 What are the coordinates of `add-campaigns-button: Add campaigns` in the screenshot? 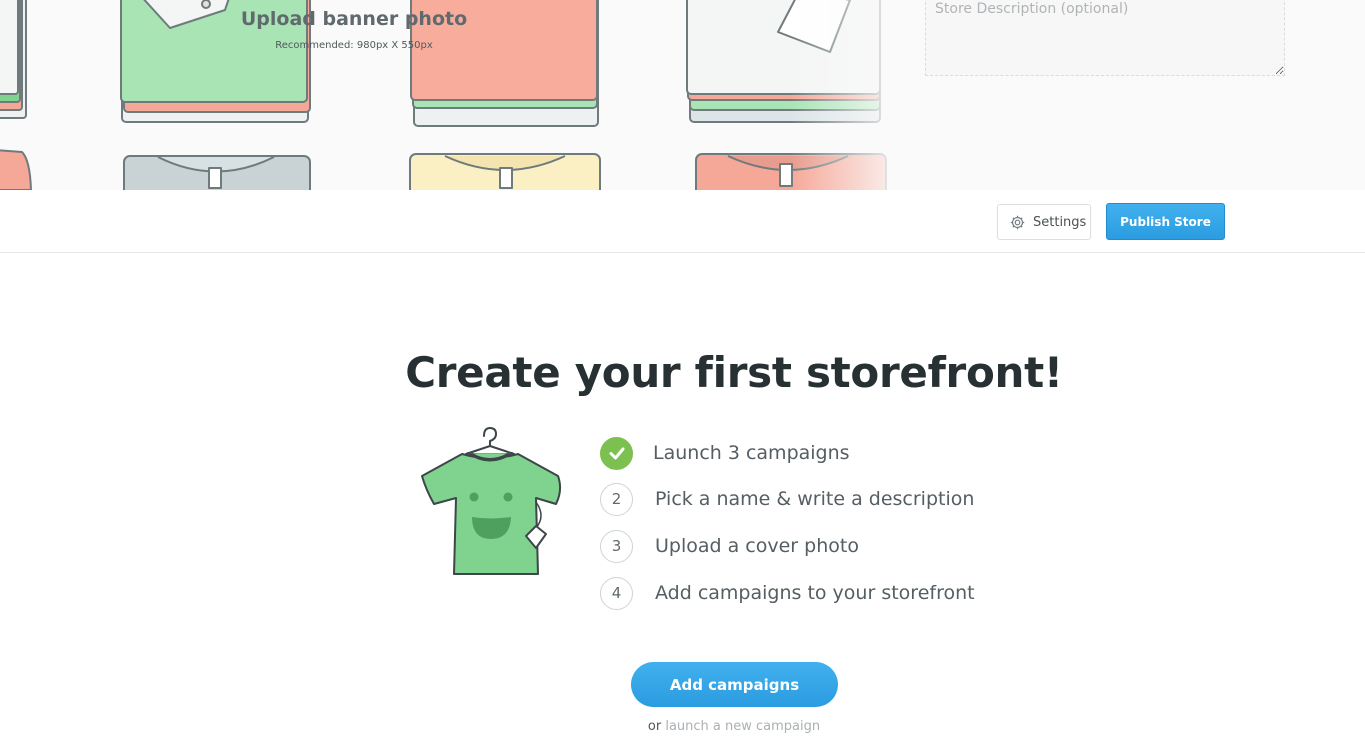 It's located at (734, 684).